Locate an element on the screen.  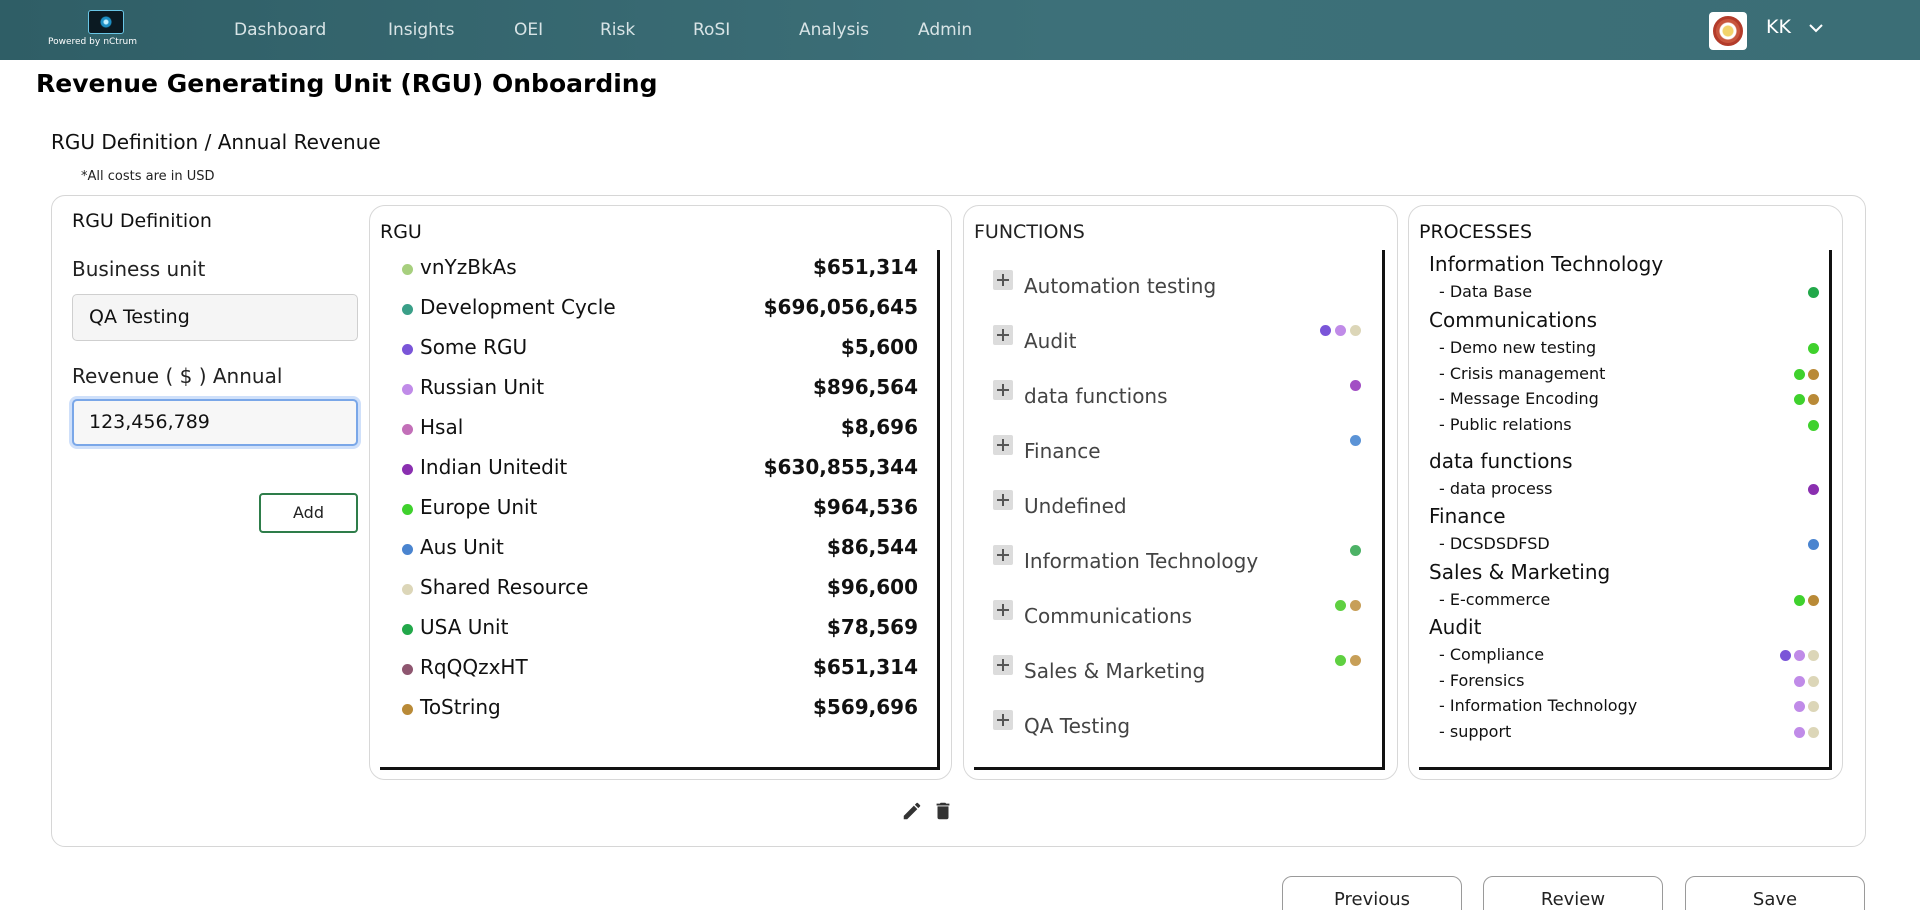
process-name: - DCSDSDFSD is located at coordinates (1494, 543).